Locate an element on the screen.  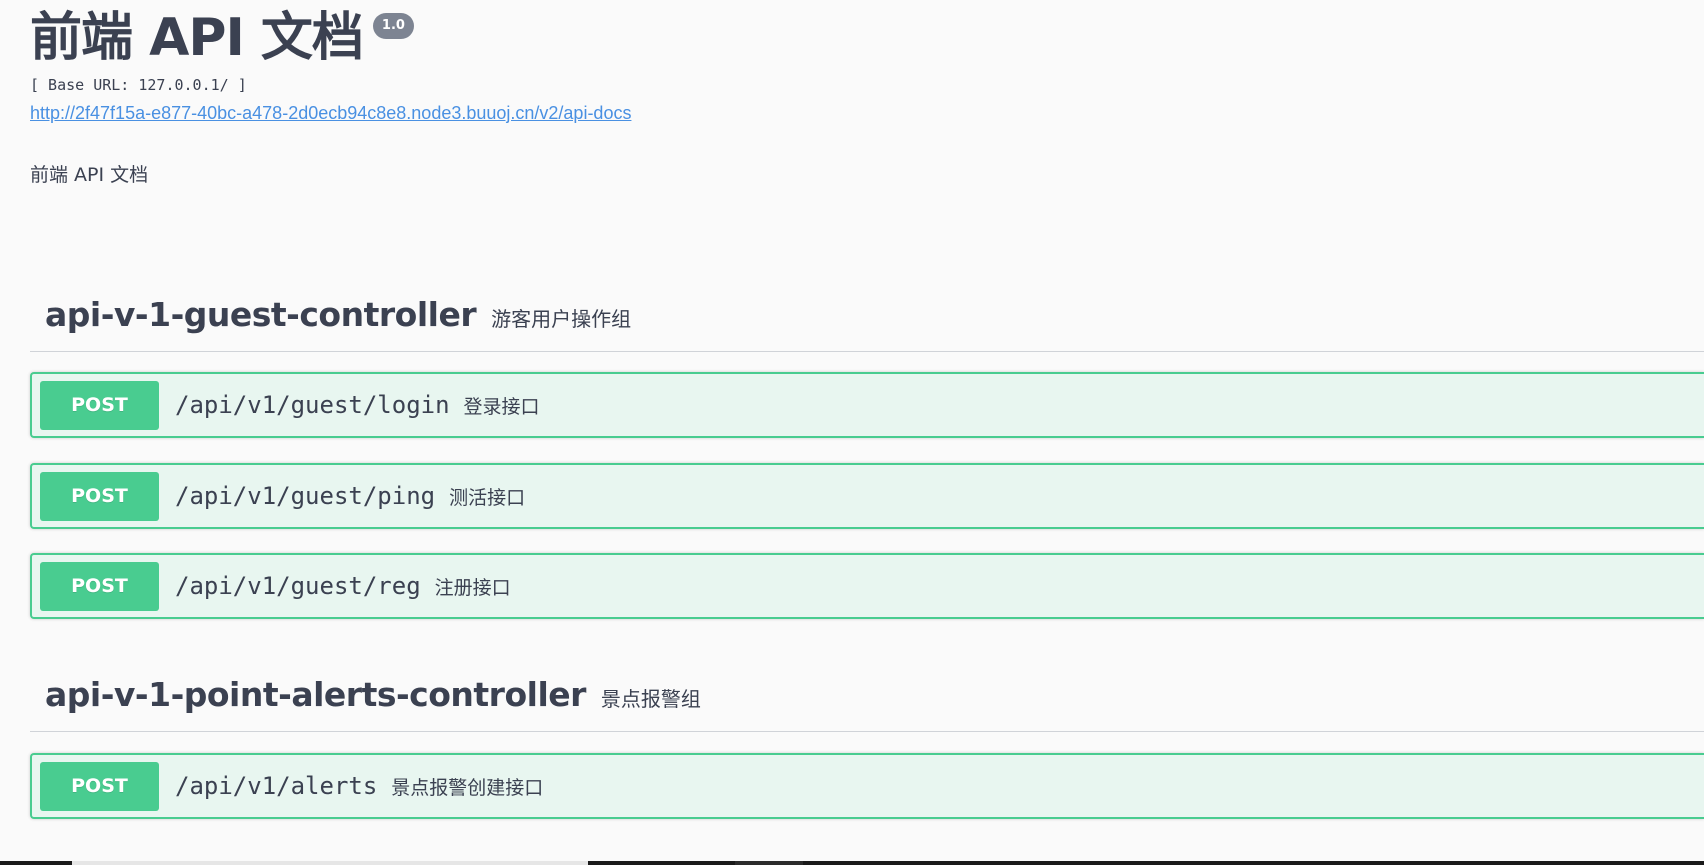
operation-guest-login: POST /api/v1/guest/login 登录接口 is located at coordinates (867, 405).